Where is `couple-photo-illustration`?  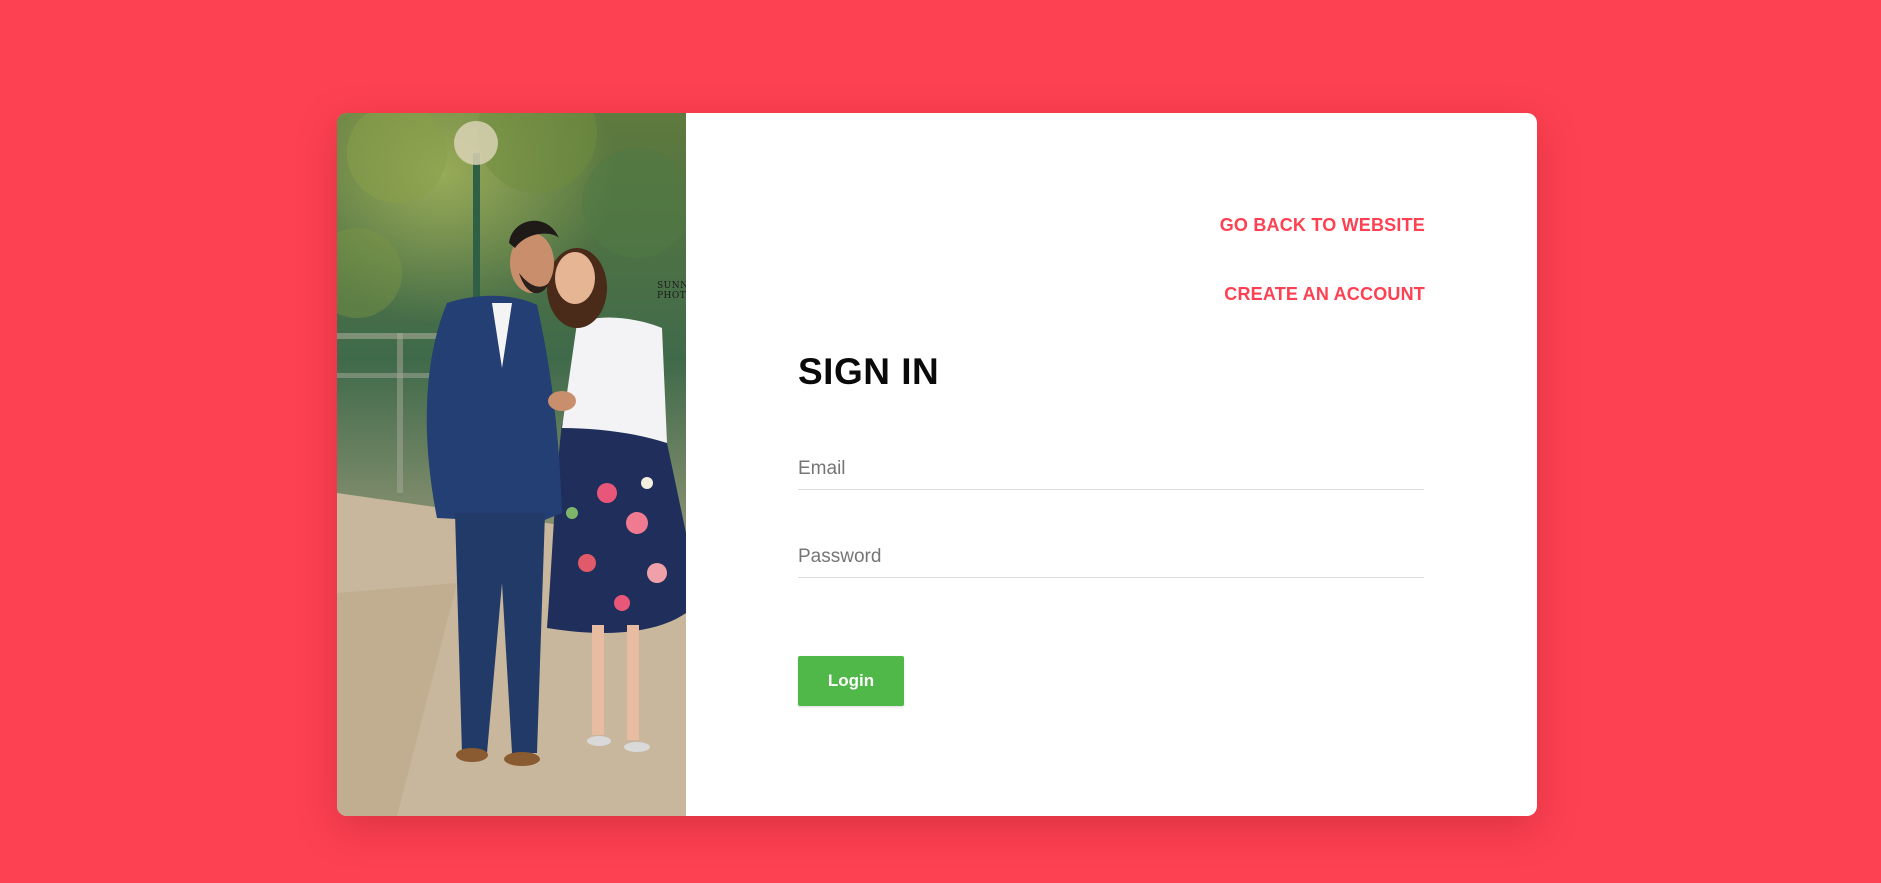
couple-photo-illustration is located at coordinates (511, 464).